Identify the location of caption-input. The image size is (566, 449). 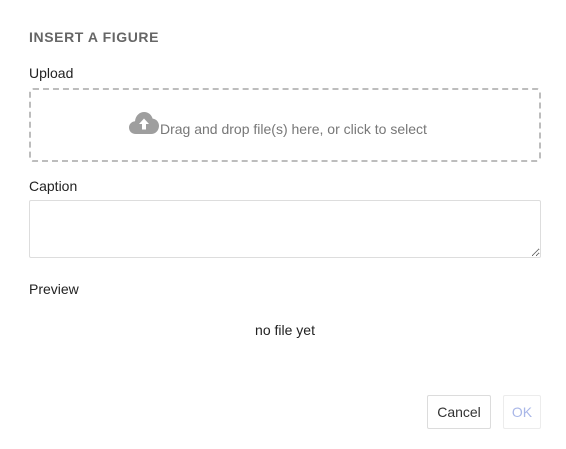
(285, 229).